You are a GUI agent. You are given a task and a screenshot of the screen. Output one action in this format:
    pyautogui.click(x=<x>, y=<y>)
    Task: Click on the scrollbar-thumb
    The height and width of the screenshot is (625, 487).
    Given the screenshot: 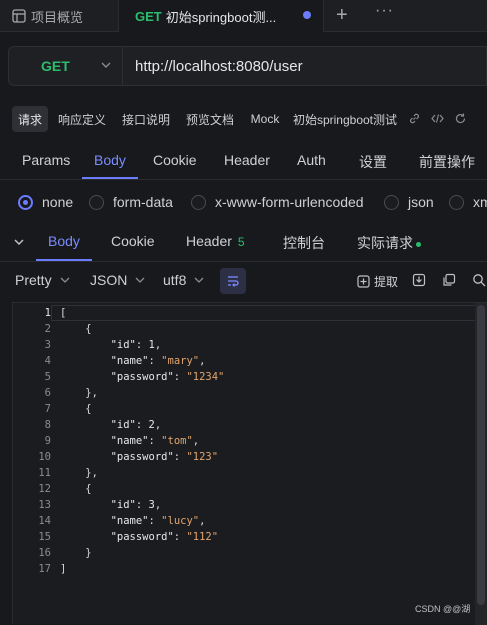 What is the action you would take?
    pyautogui.click(x=481, y=455)
    